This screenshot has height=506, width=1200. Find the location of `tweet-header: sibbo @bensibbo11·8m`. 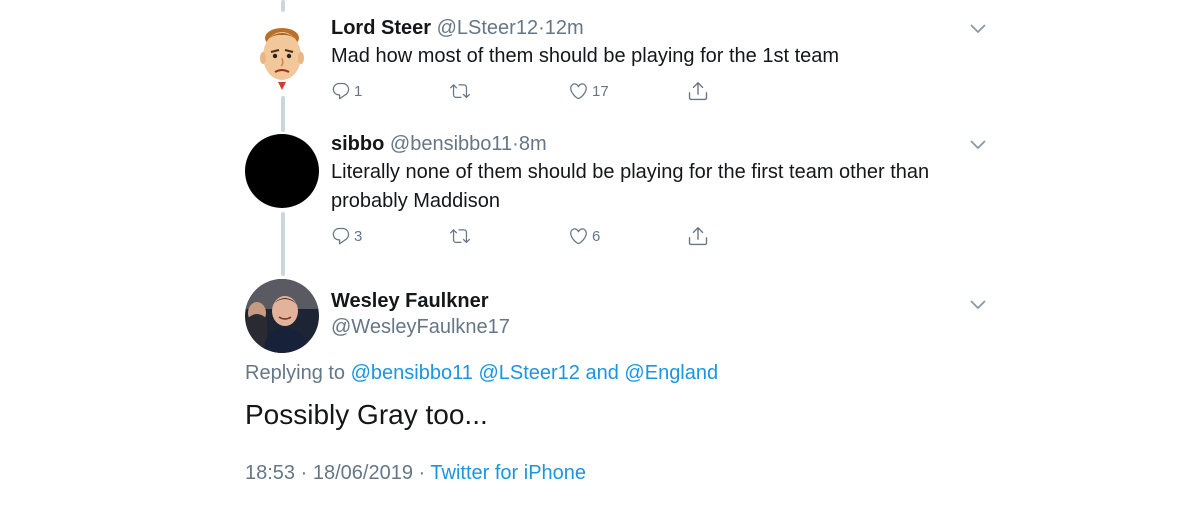

tweet-header: sibbo @bensibbo11·8m is located at coordinates (439, 144).